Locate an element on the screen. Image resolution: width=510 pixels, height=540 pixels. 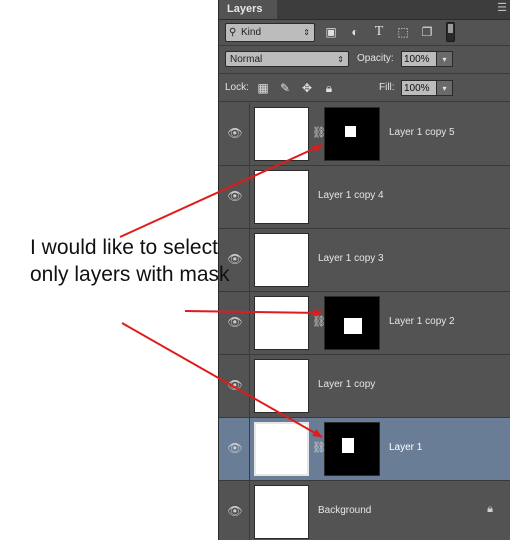
layer-row: 👁︎ Layer 1 copy 3 is located at coordinates (364, 260).